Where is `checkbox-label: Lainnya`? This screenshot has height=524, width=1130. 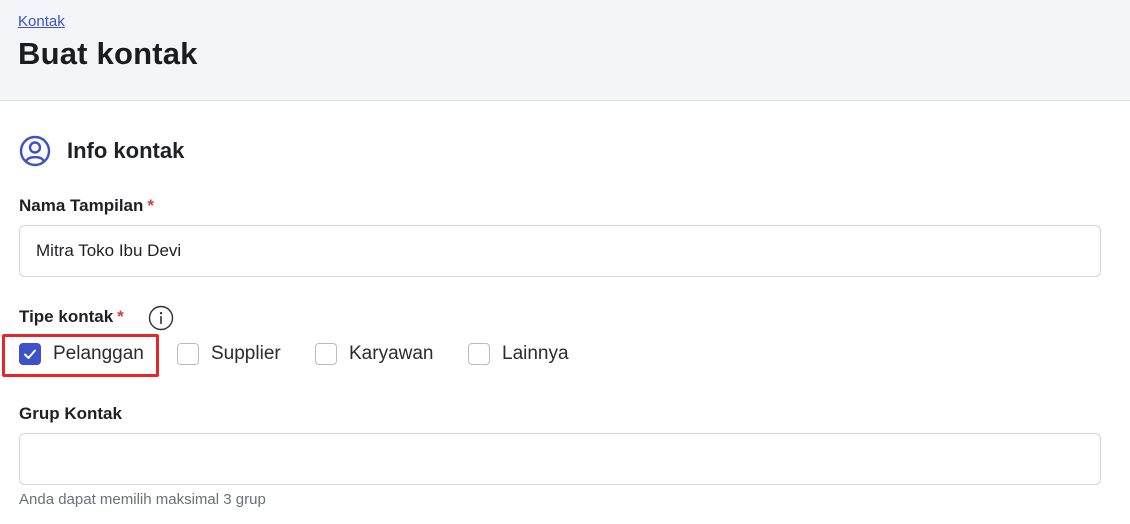 checkbox-label: Lainnya is located at coordinates (535, 353).